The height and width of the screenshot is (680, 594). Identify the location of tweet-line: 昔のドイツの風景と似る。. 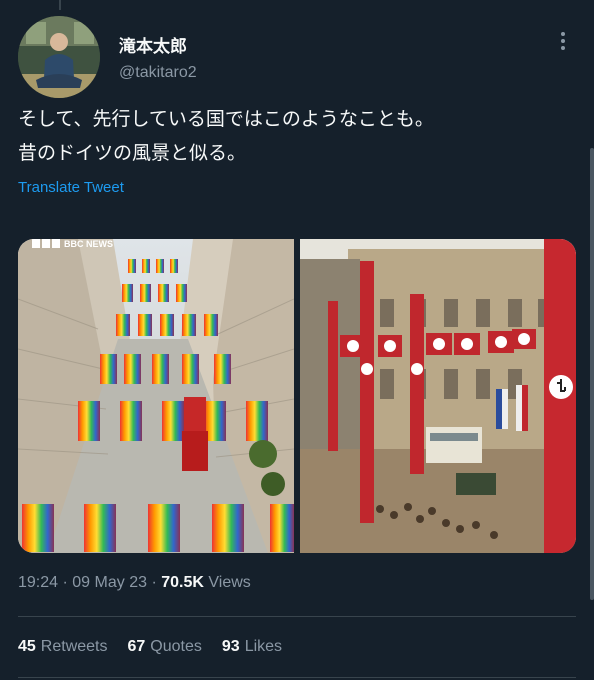
(132, 153).